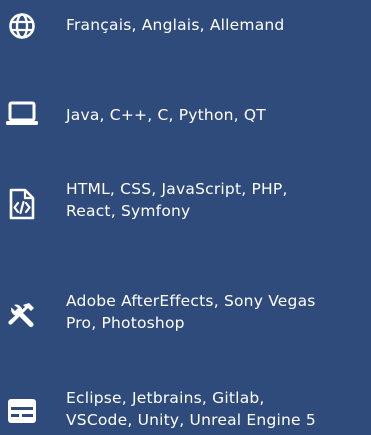 This screenshot has height=435, width=371. I want to click on tools-icon, so click(22, 316).